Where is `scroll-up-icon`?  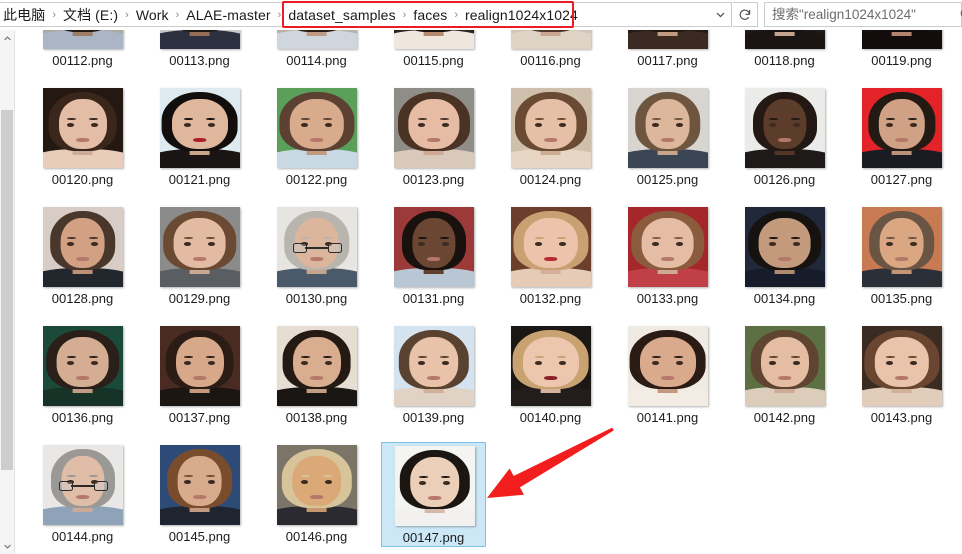 scroll-up-icon is located at coordinates (7, 38).